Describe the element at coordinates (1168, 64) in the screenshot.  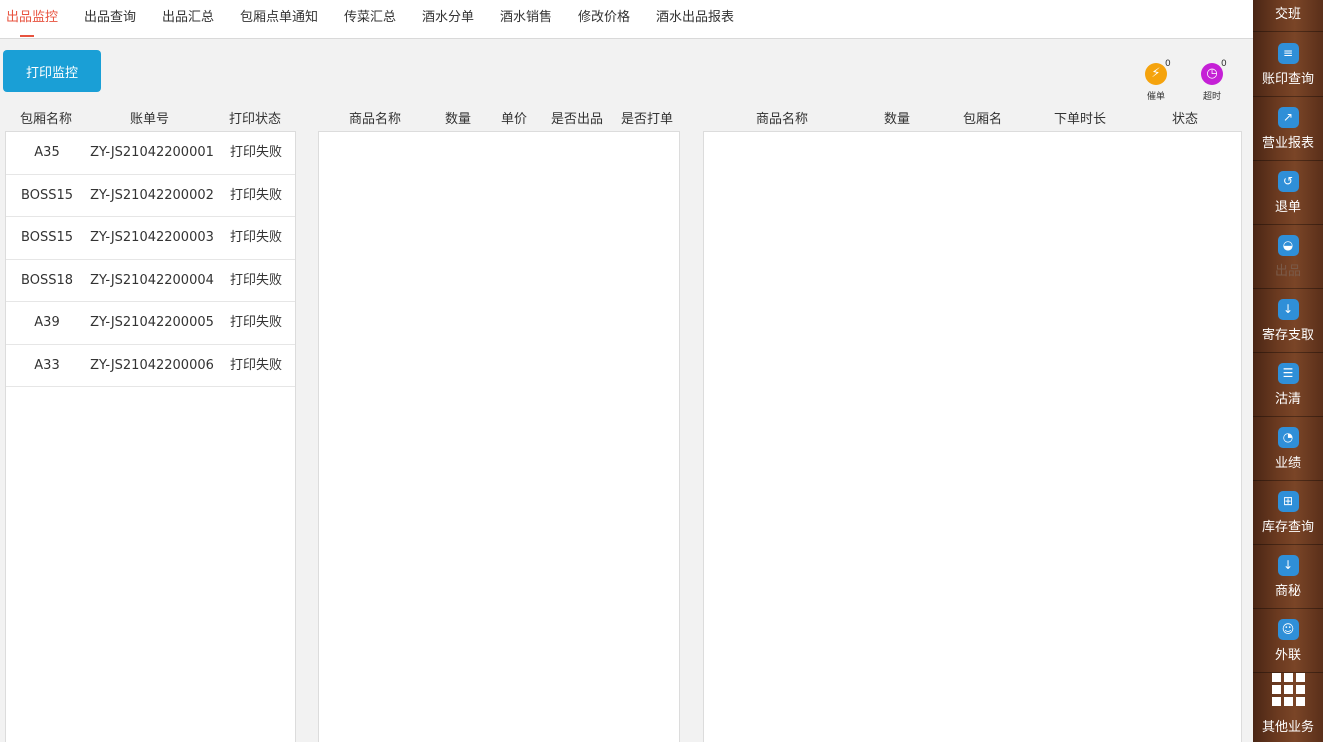
I see `urge-count: 0` at that location.